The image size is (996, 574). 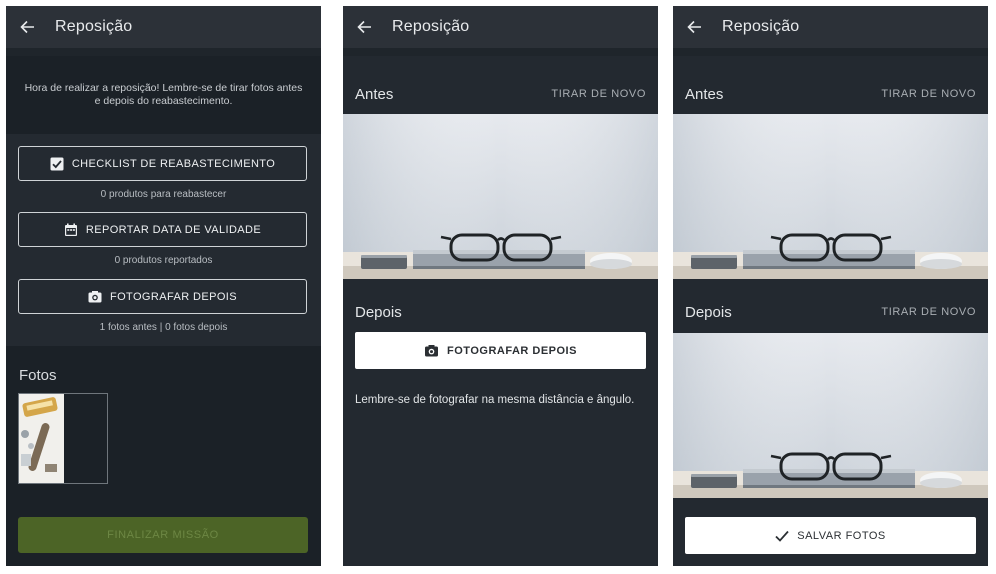 What do you see at coordinates (38, 375) in the screenshot?
I see `photos-title: Fotos` at bounding box center [38, 375].